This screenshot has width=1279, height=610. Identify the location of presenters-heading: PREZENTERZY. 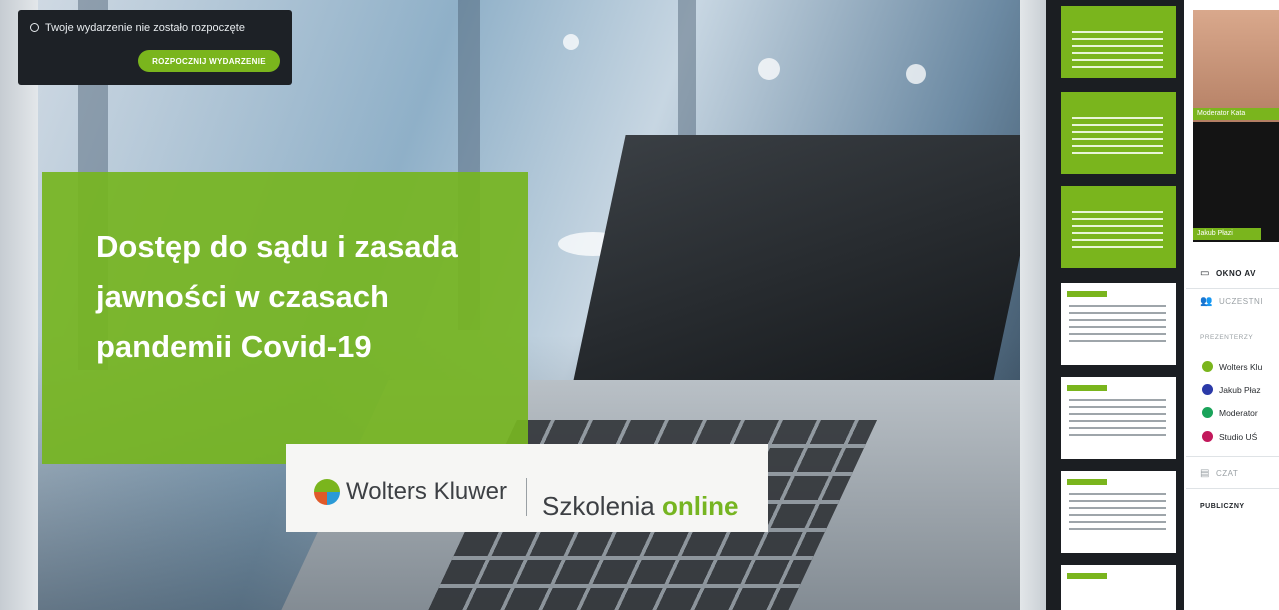
(1227, 337).